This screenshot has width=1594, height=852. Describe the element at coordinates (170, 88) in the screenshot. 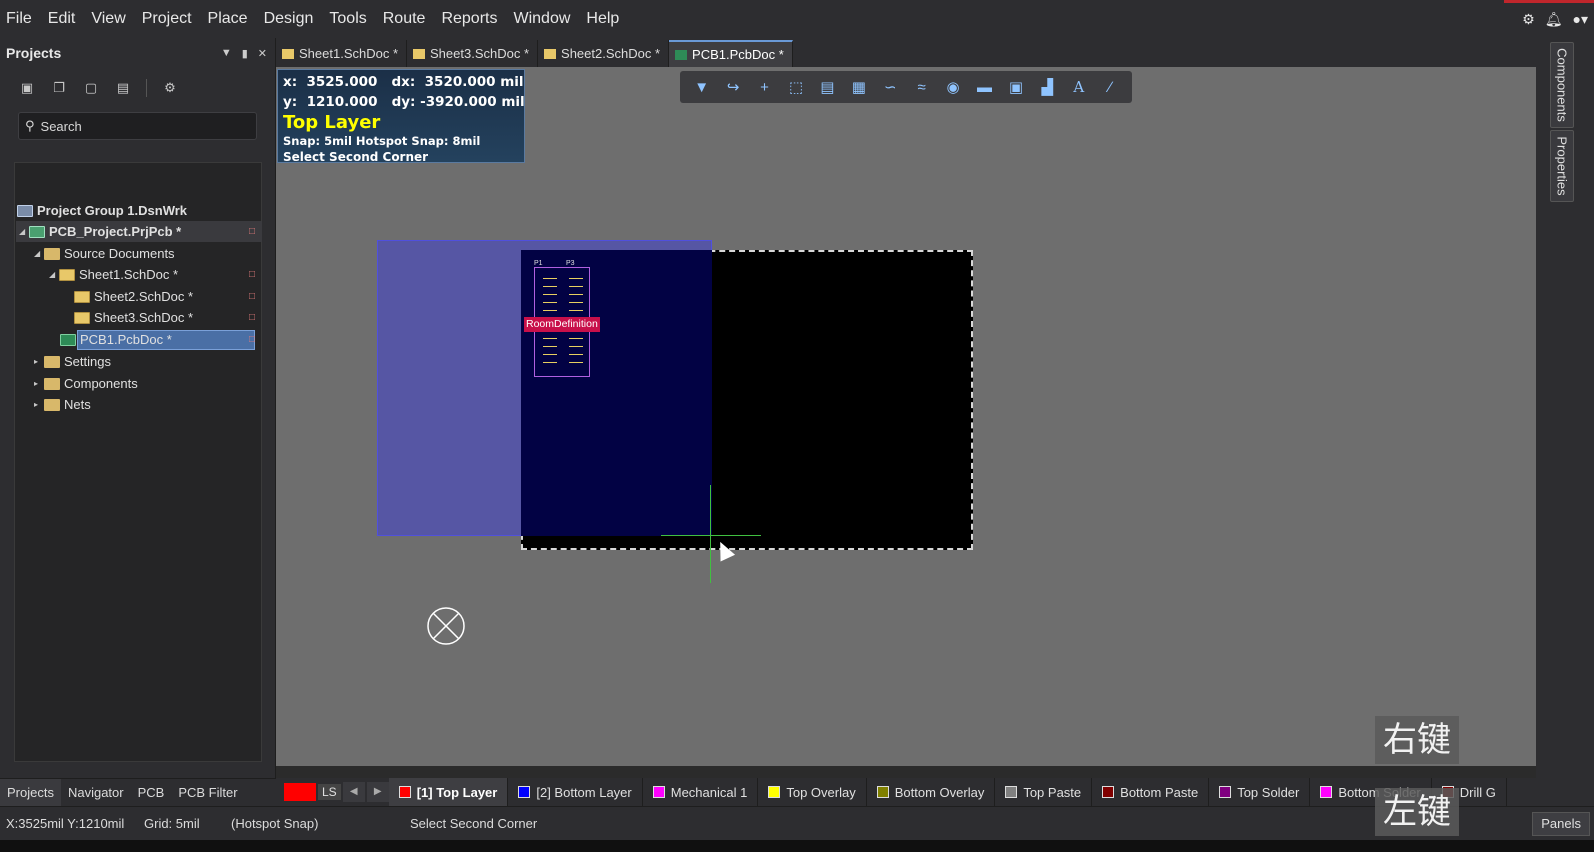

I see `settings-icon: ⚙` at that location.